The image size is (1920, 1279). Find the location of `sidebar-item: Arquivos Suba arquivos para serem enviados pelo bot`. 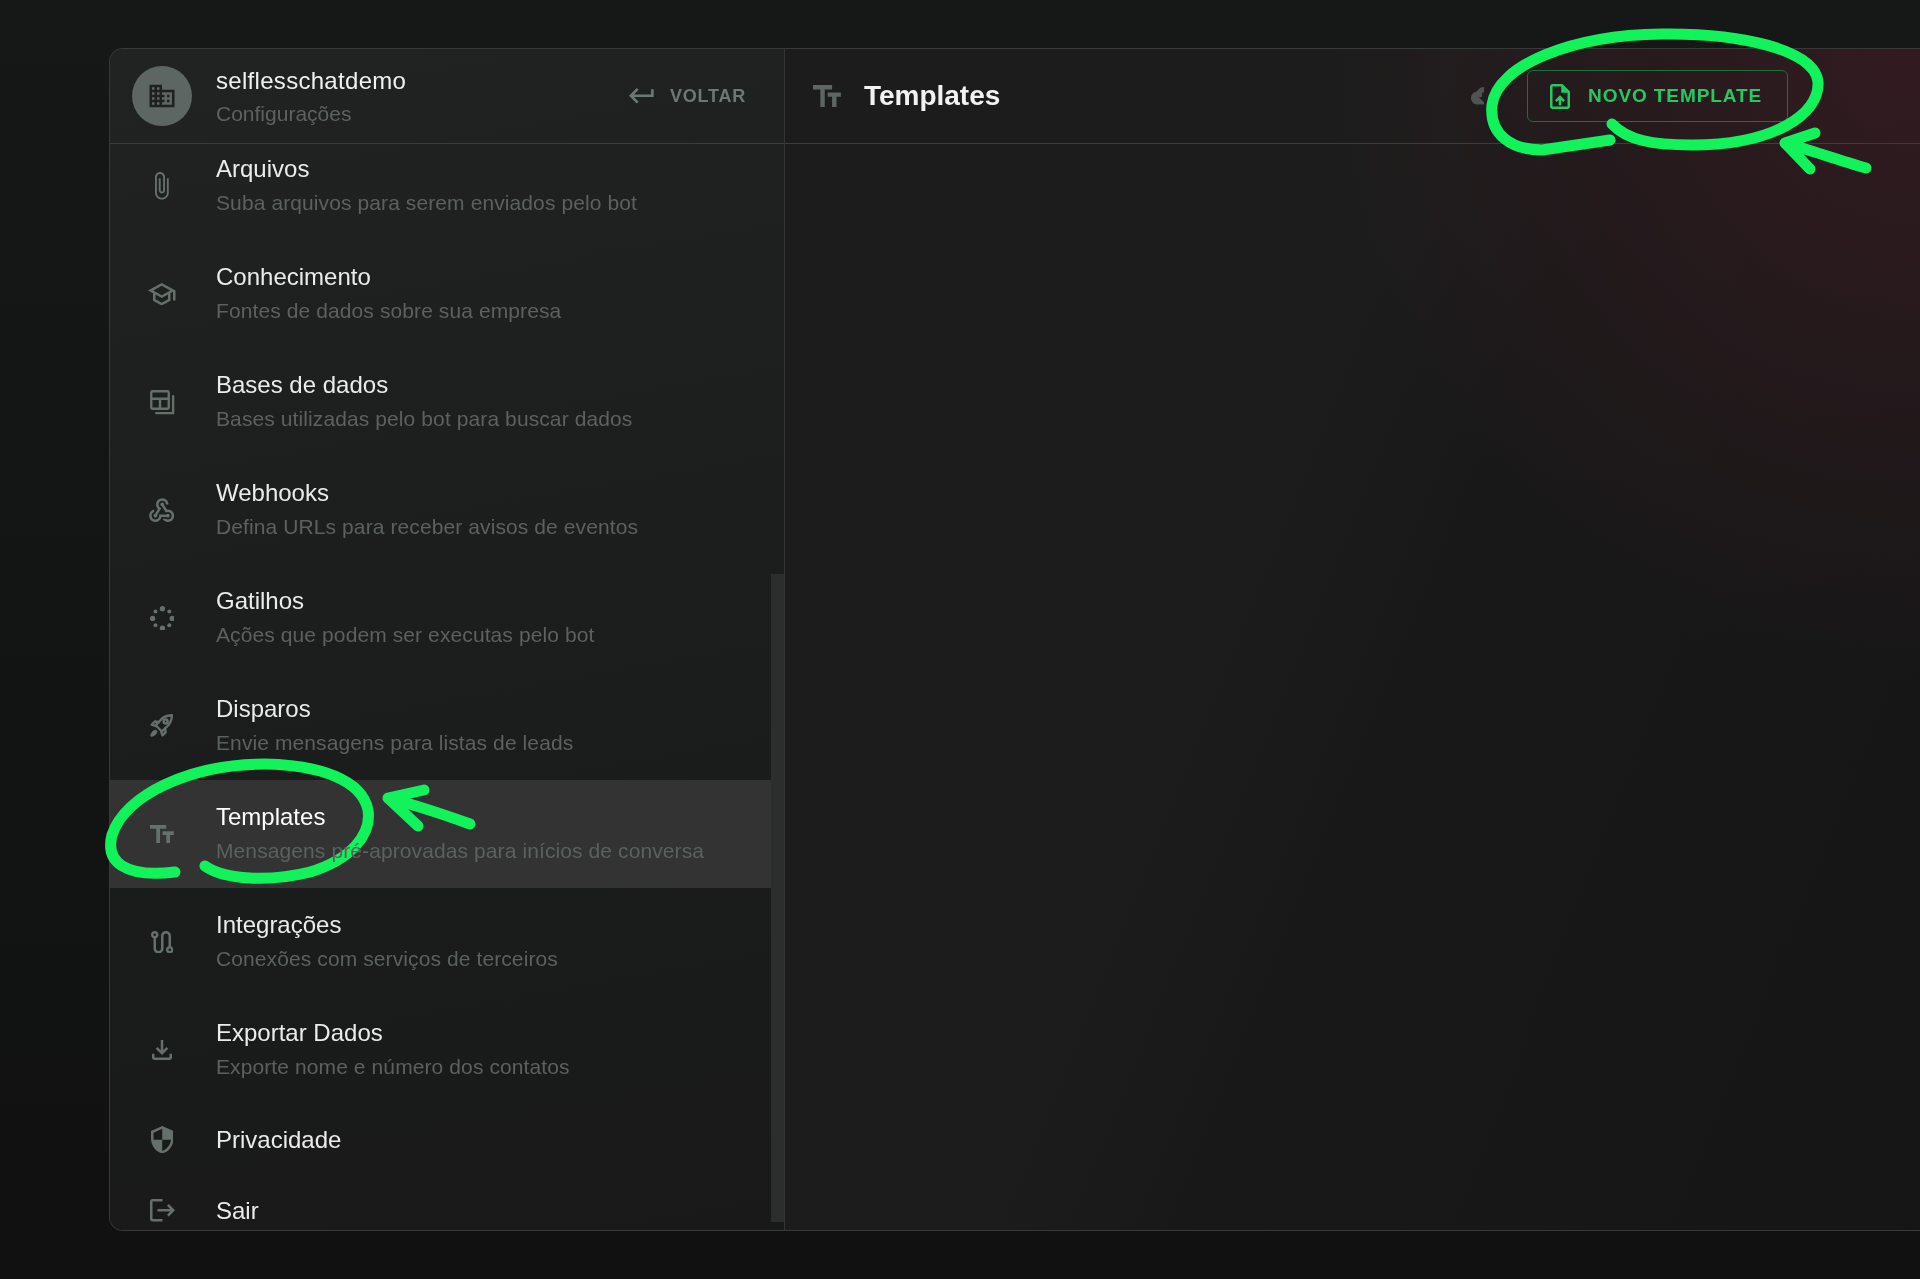

sidebar-item: Arquivos Suba arquivos para serem enviados pelo bot is located at coordinates (440, 192).